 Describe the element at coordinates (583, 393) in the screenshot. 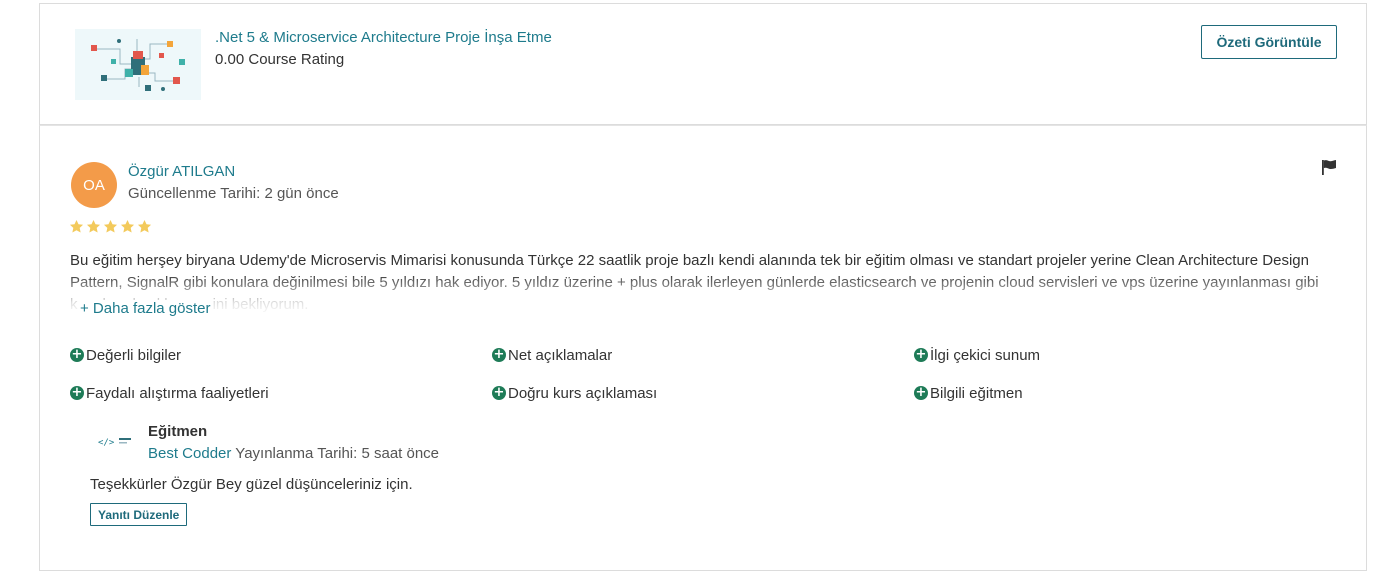

I see `tag-label: Doğru kurs açıklaması` at that location.